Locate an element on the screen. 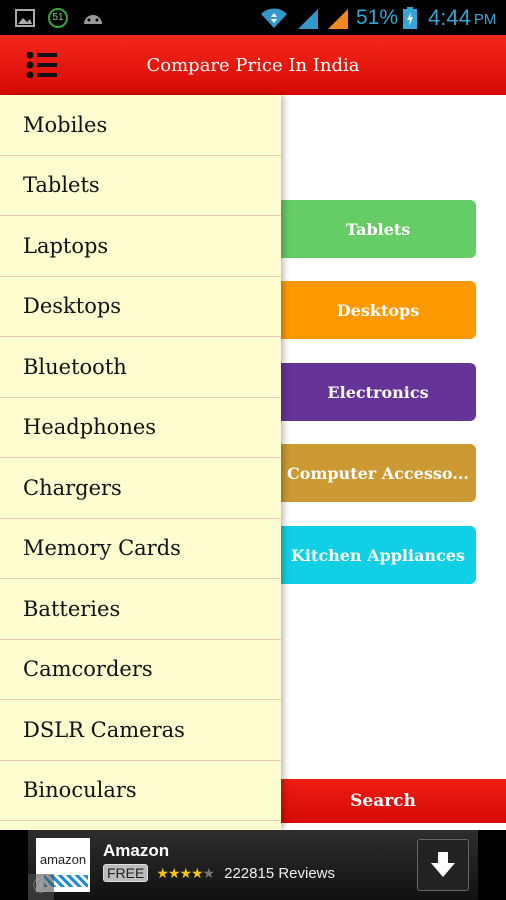 The height and width of the screenshot is (900, 506). drawer-item: Memory Cards is located at coordinates (140, 549).